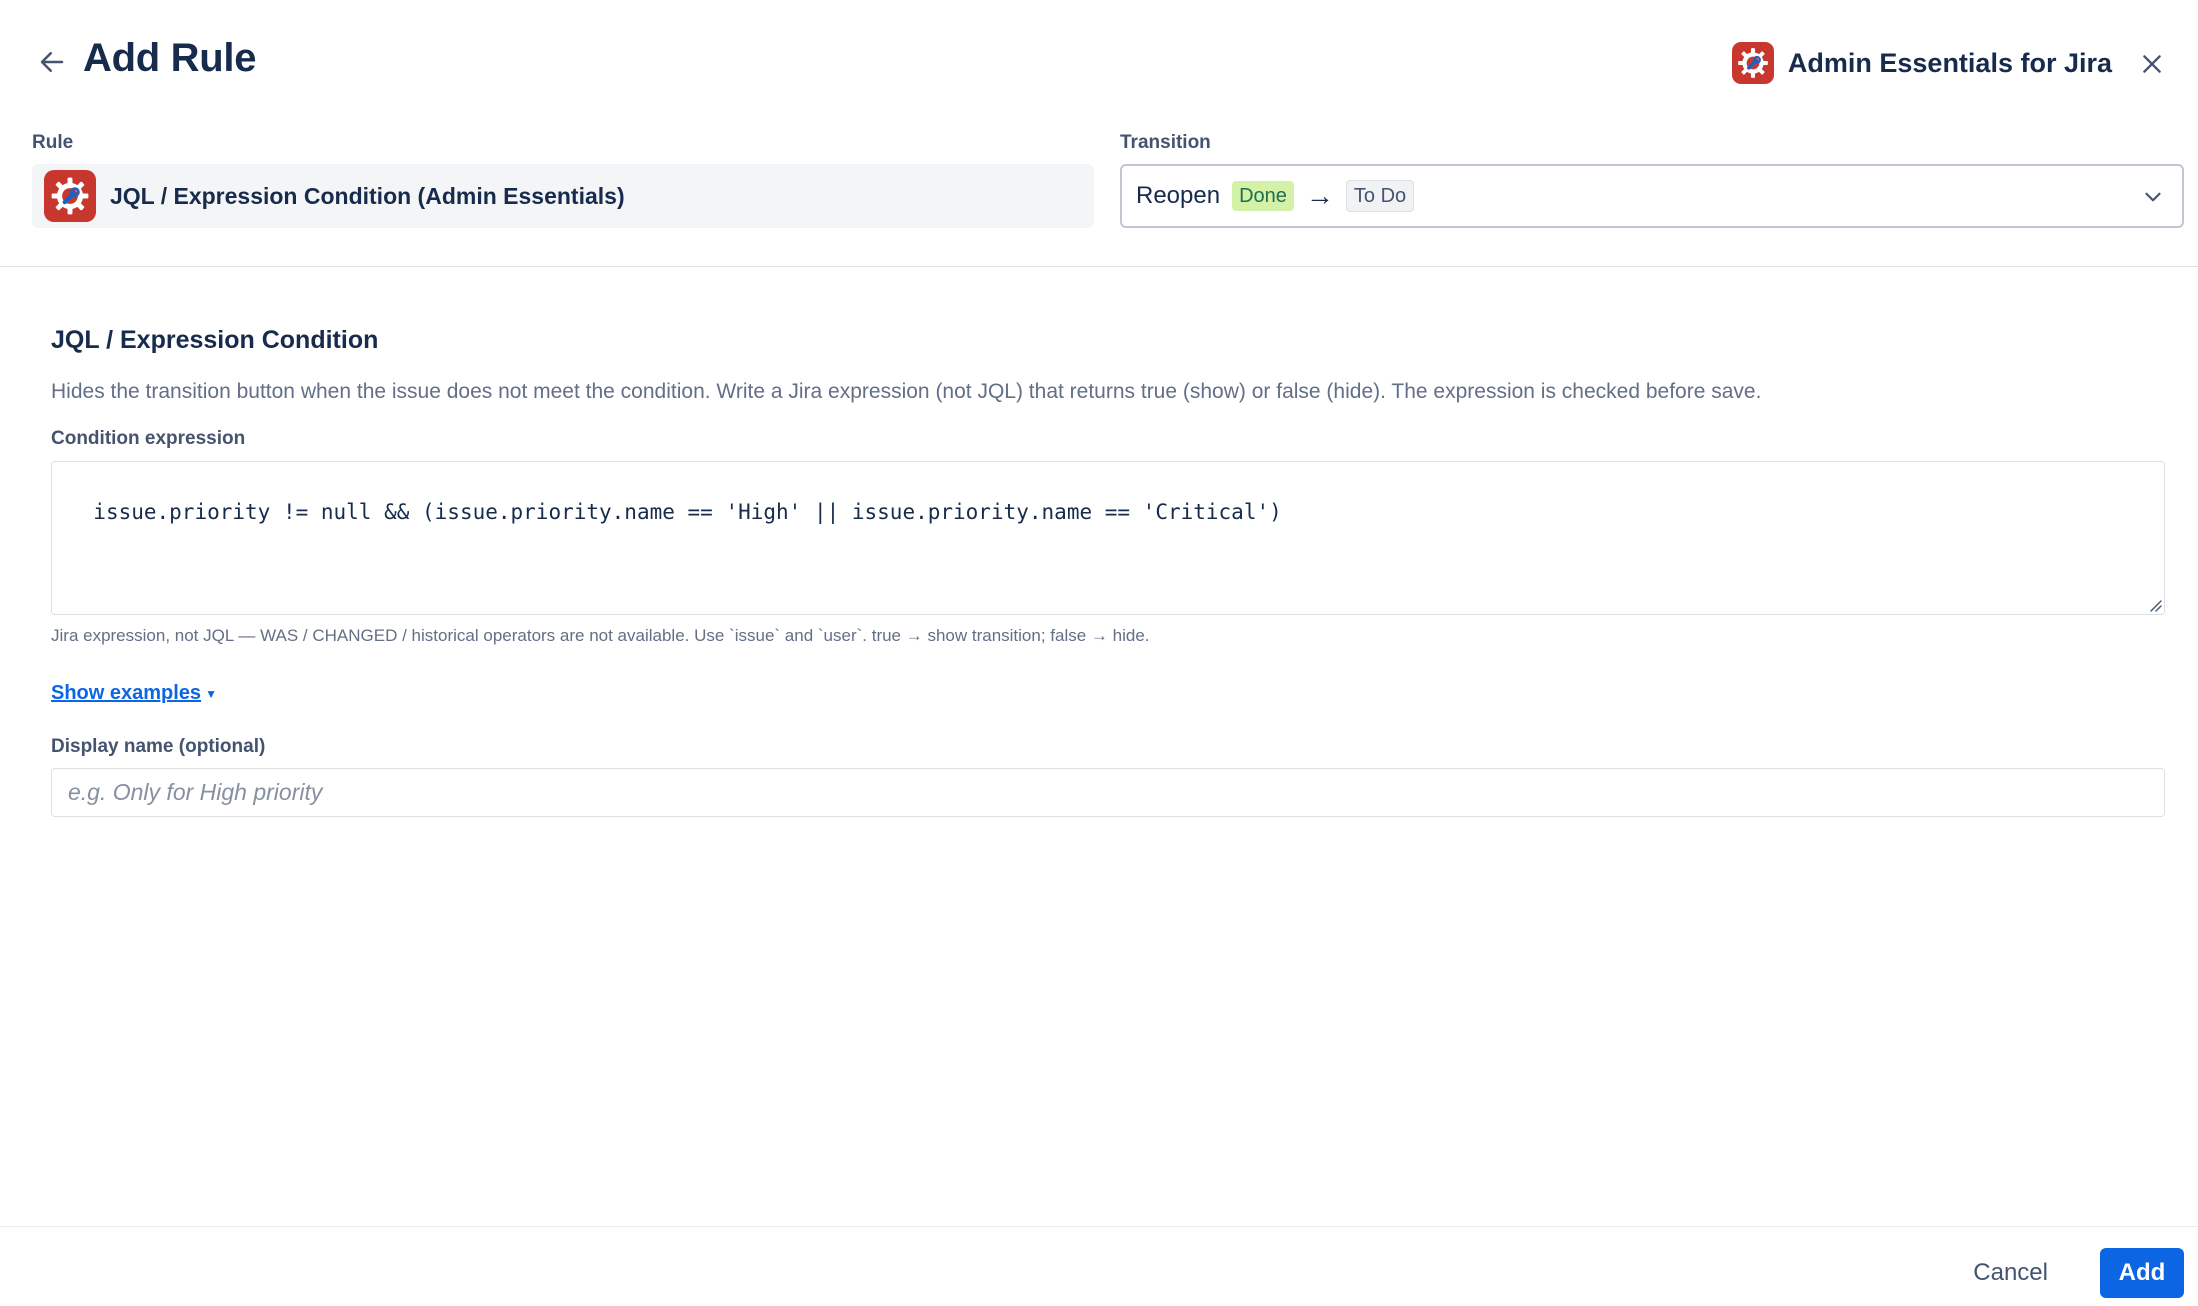  Describe the element at coordinates (148, 438) in the screenshot. I see `condition-expression-label: Condition expression` at that location.